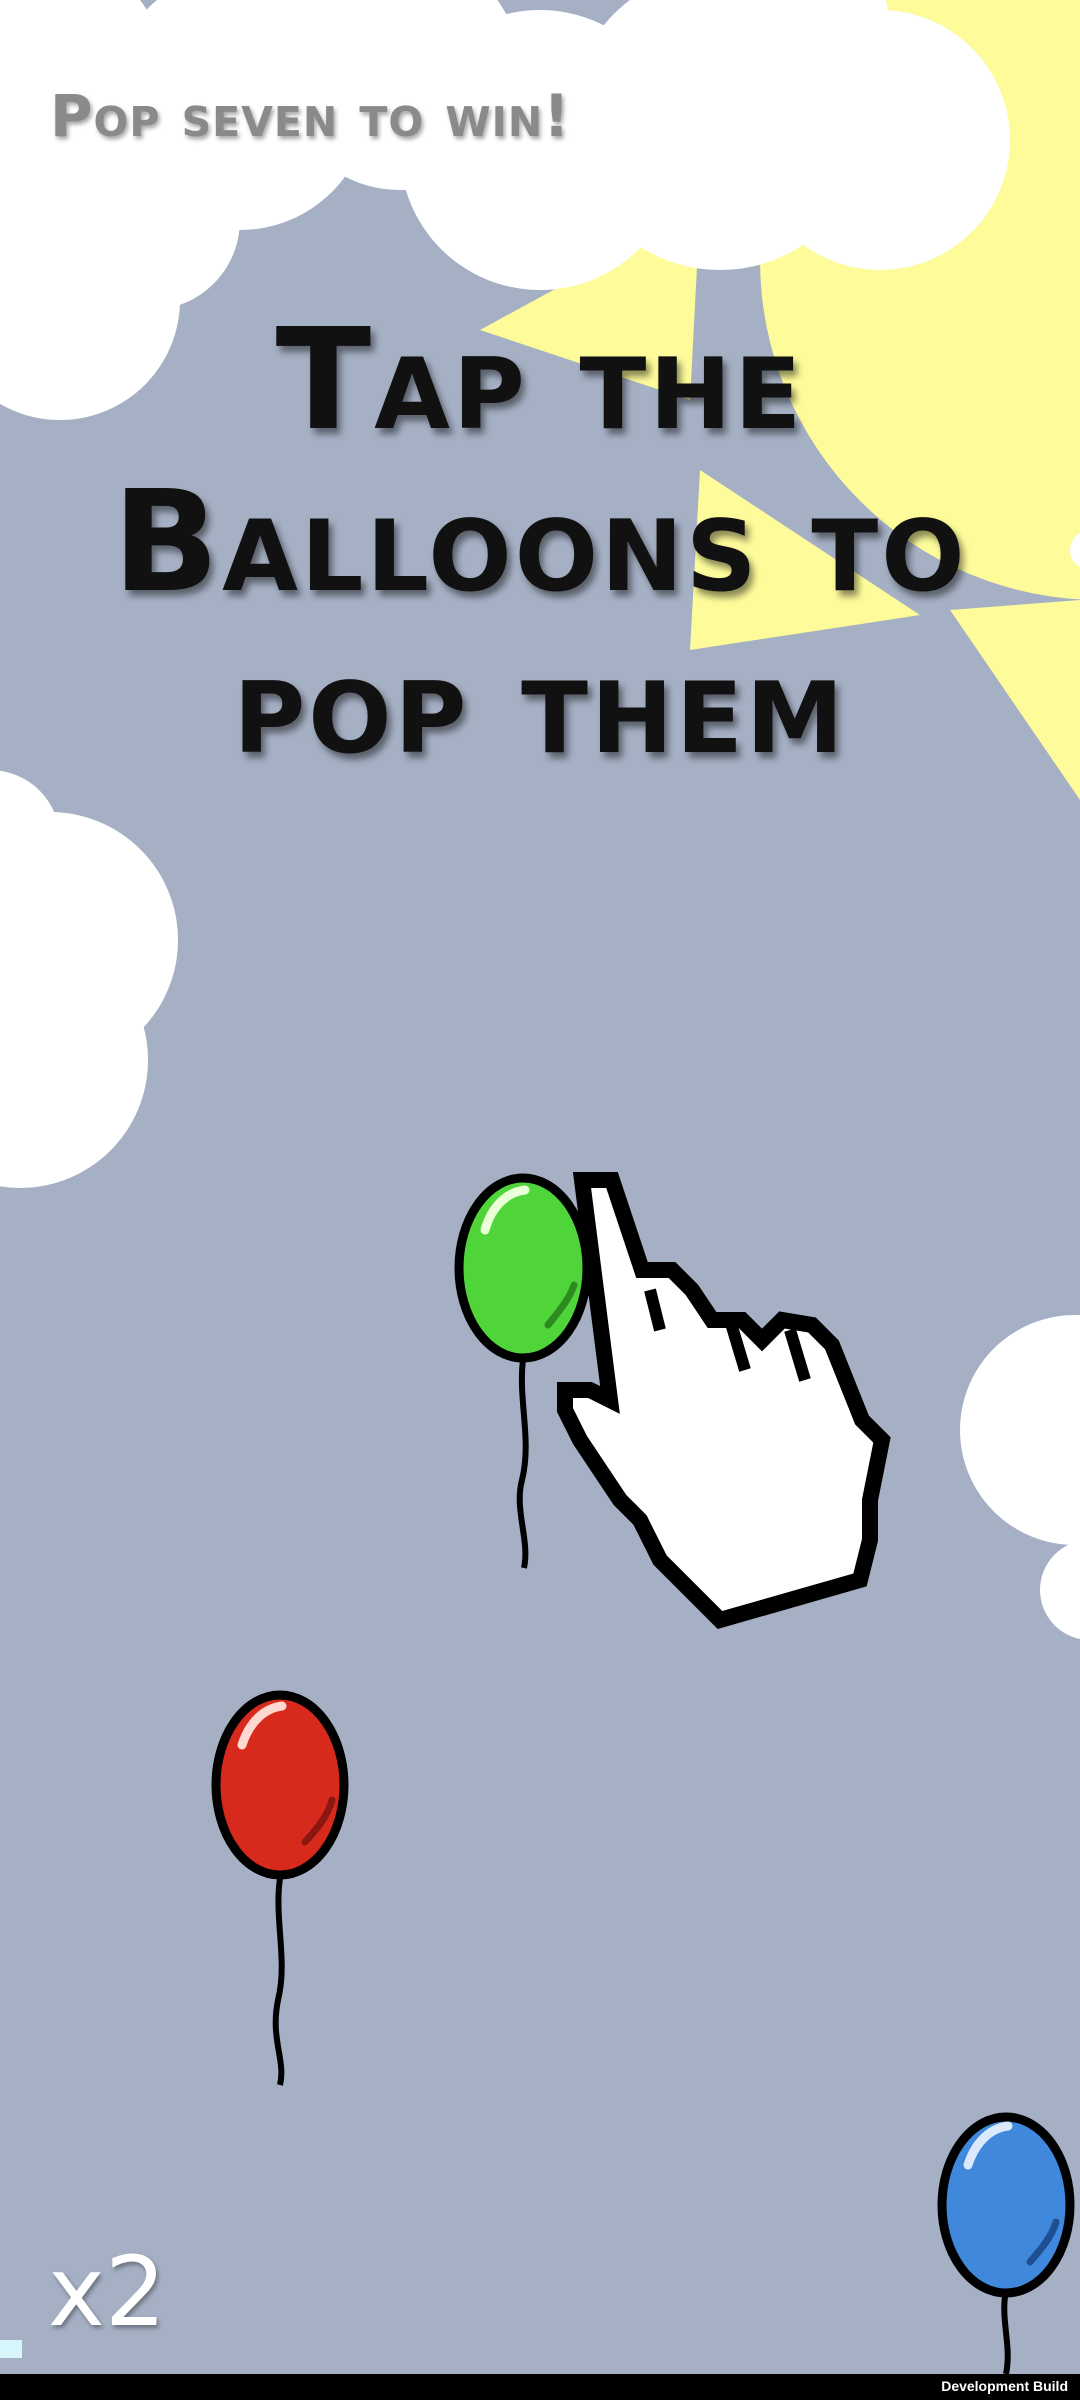  What do you see at coordinates (1006, 2243) in the screenshot?
I see `balloon-blue` at bounding box center [1006, 2243].